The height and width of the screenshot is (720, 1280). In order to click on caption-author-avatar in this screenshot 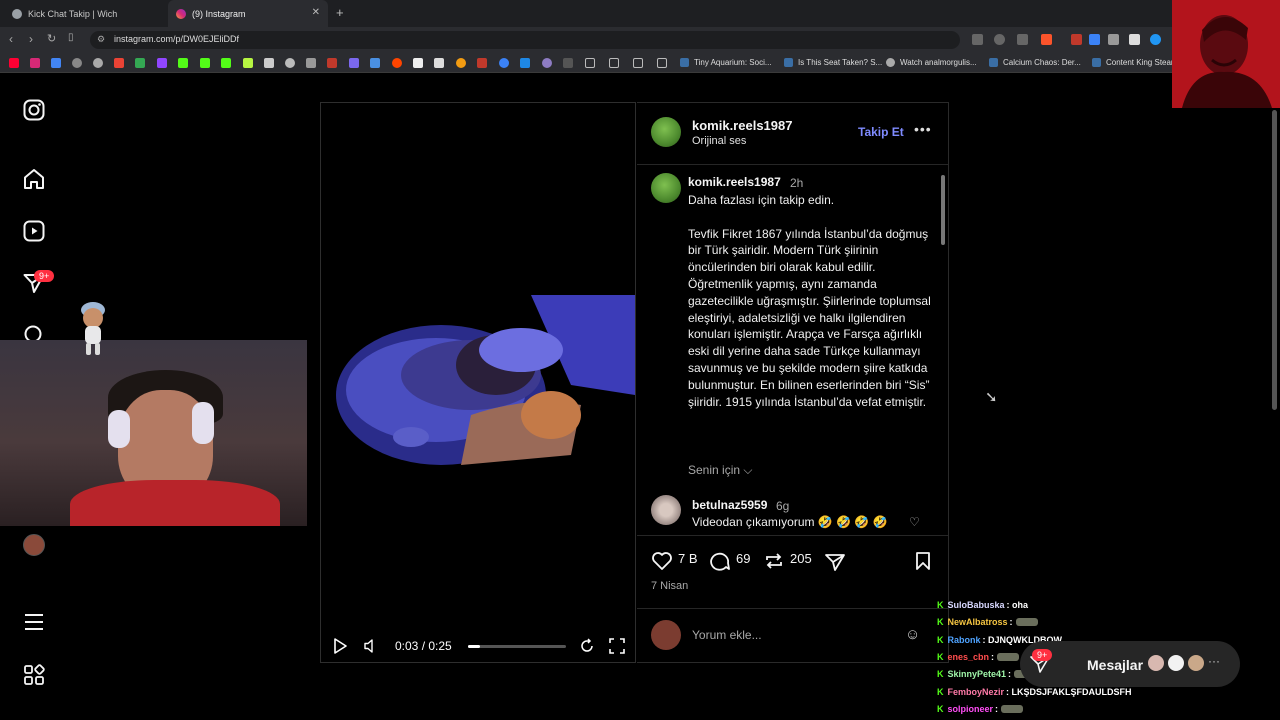, I will do `click(666, 188)`.